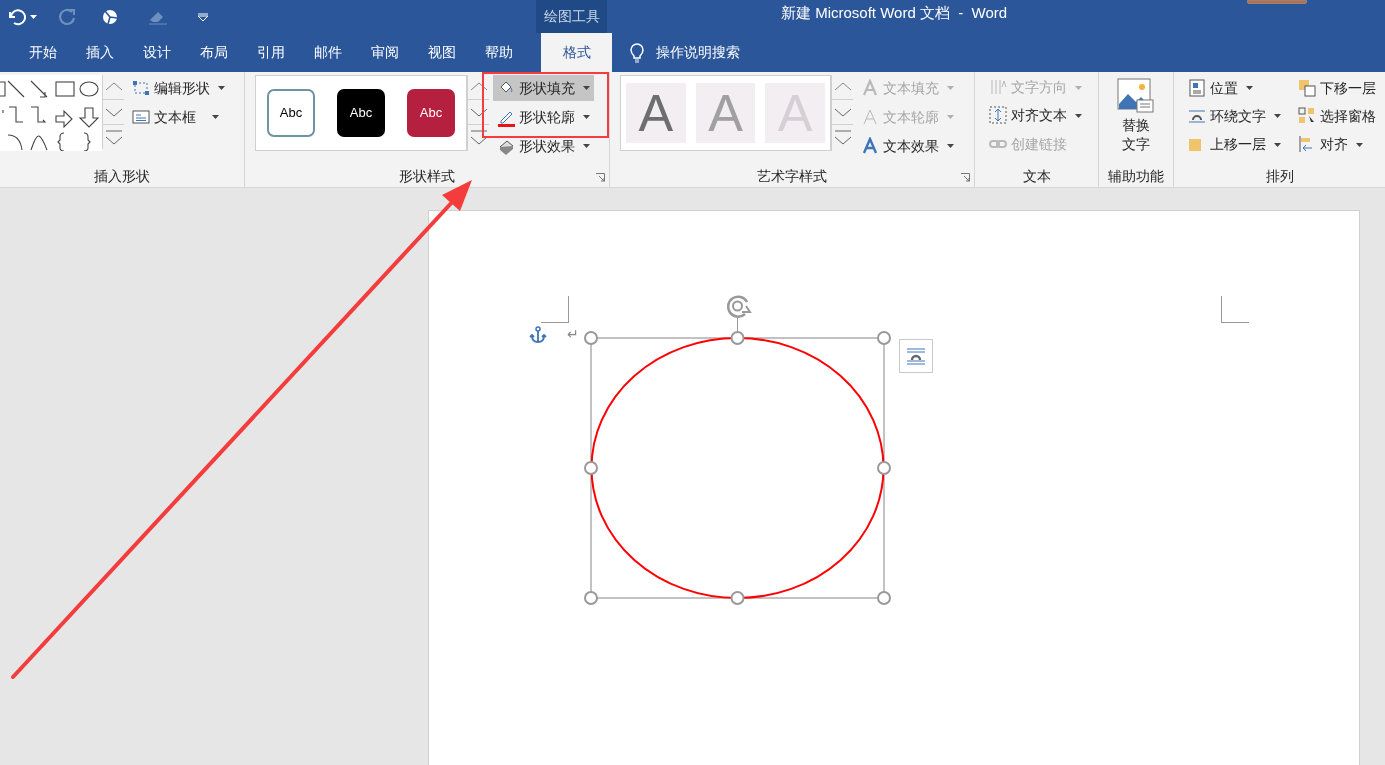  I want to click on ribbon-tab: 视图, so click(442, 52).